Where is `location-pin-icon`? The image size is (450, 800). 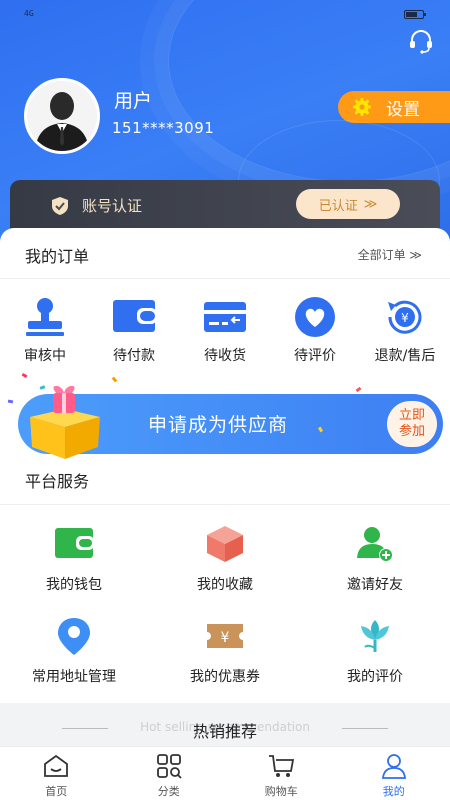 location-pin-icon is located at coordinates (74, 636).